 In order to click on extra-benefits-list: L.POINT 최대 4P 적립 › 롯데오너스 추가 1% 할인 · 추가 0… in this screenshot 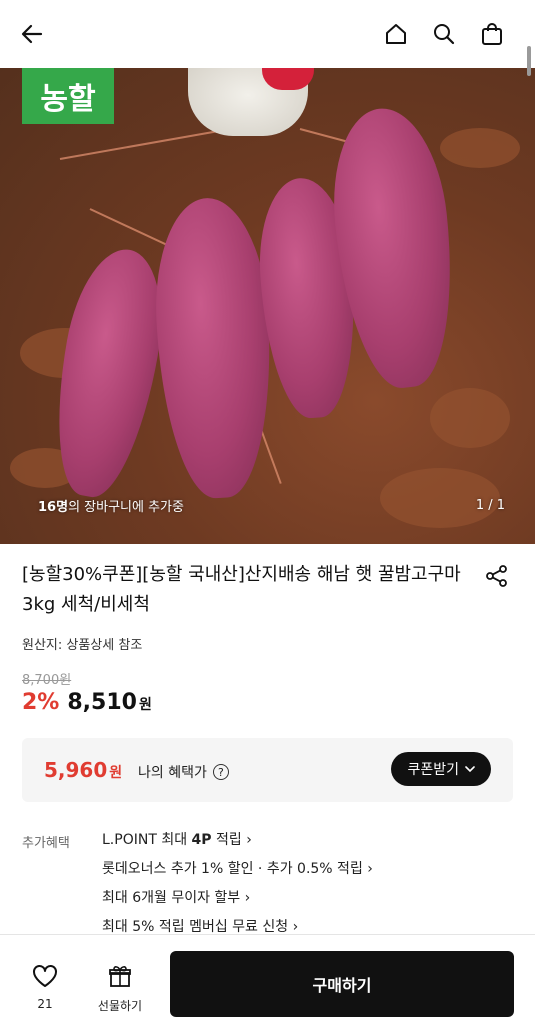, I will do `click(237, 888)`.